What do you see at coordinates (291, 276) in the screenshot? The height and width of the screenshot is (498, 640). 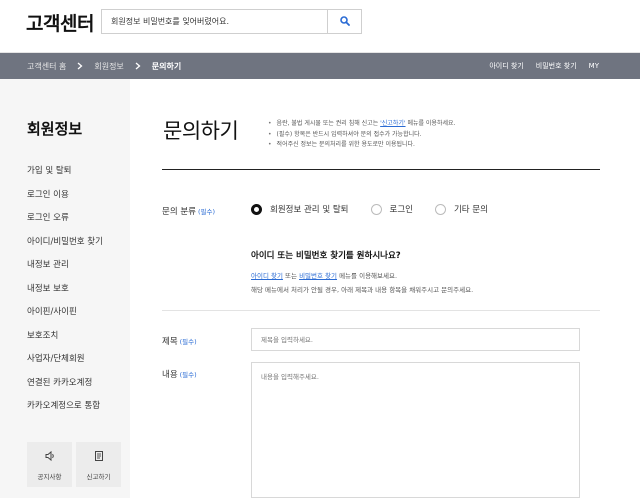 I see `help-text: 또는` at bounding box center [291, 276].